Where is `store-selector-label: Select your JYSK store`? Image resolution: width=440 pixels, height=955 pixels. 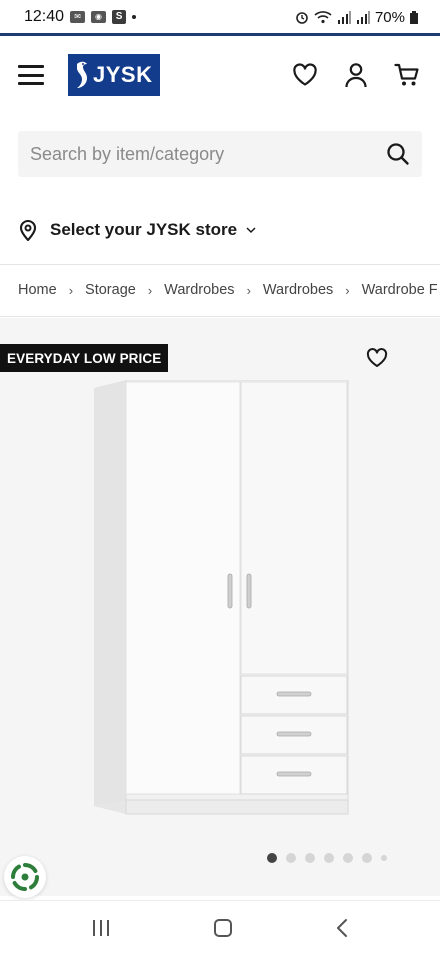 store-selector-label: Select your JYSK store is located at coordinates (144, 229).